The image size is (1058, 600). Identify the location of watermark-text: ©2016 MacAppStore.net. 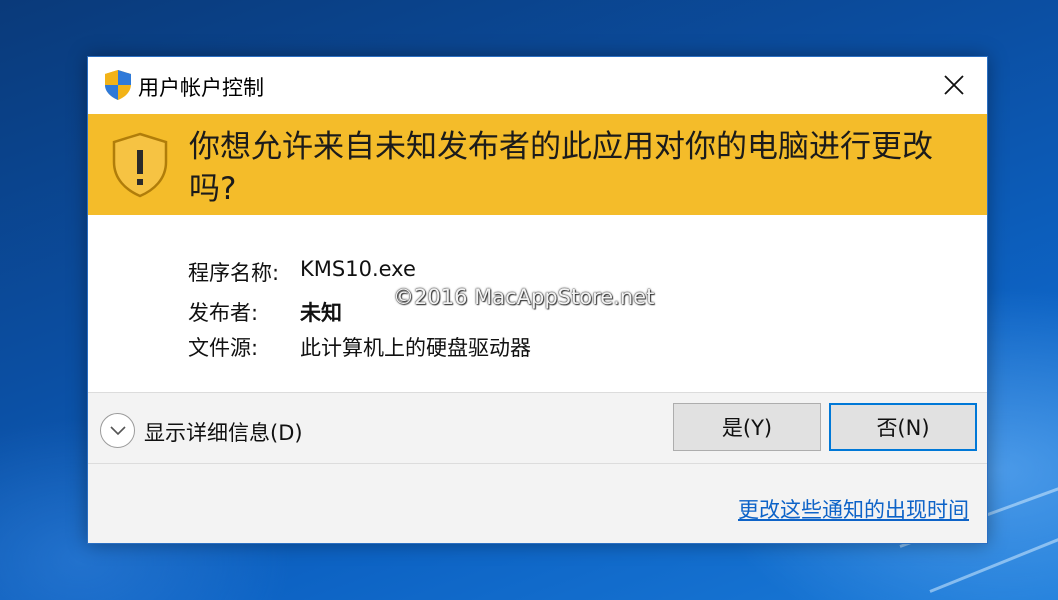
(524, 297).